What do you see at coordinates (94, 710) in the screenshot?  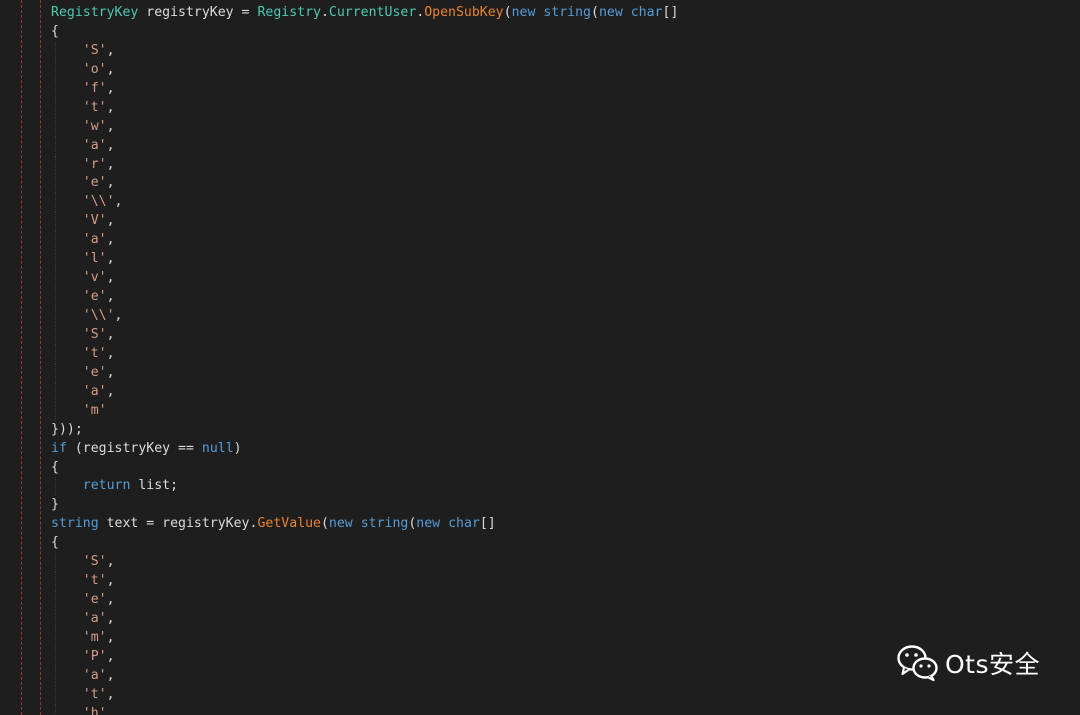 I see `code-token: 'h'` at bounding box center [94, 710].